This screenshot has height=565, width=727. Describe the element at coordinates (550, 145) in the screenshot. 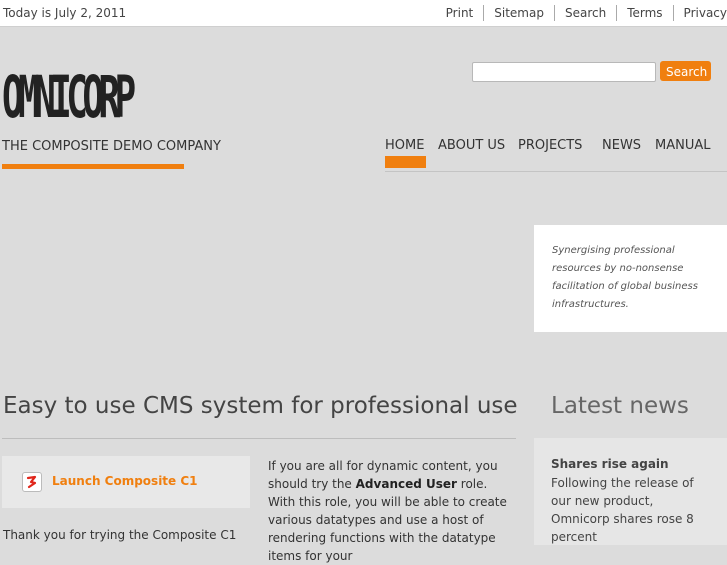

I see `nav-item-projects: PROJECTS` at that location.